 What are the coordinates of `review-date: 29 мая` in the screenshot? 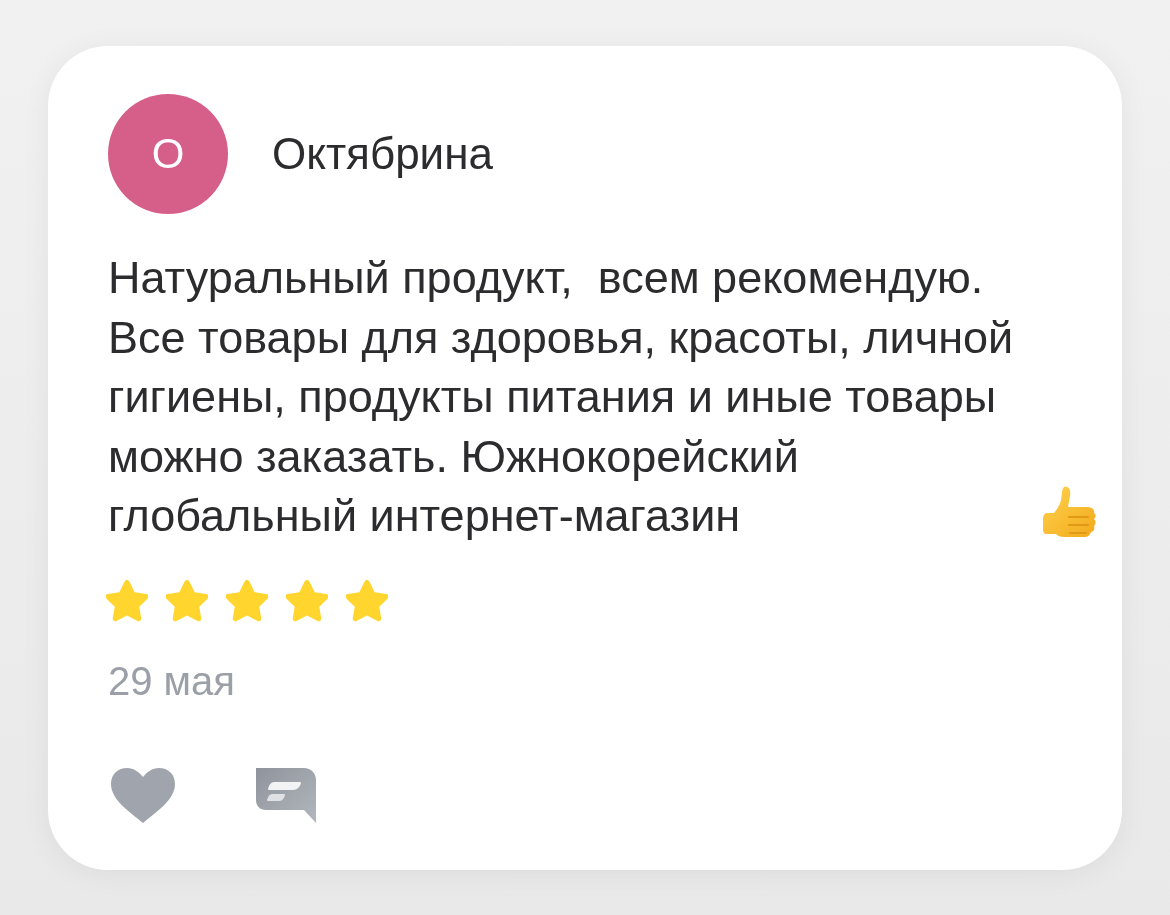 It's located at (172, 681).